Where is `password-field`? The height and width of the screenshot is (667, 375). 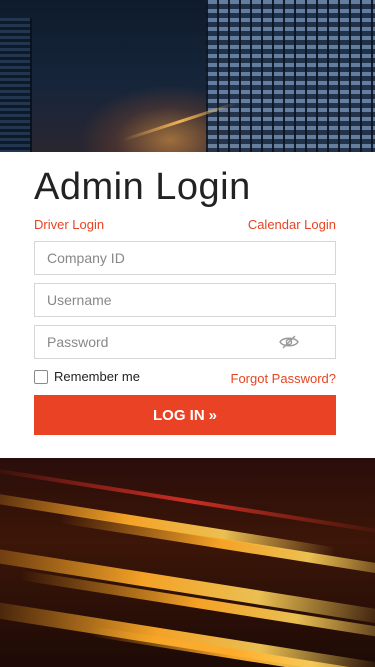 password-field is located at coordinates (185, 342).